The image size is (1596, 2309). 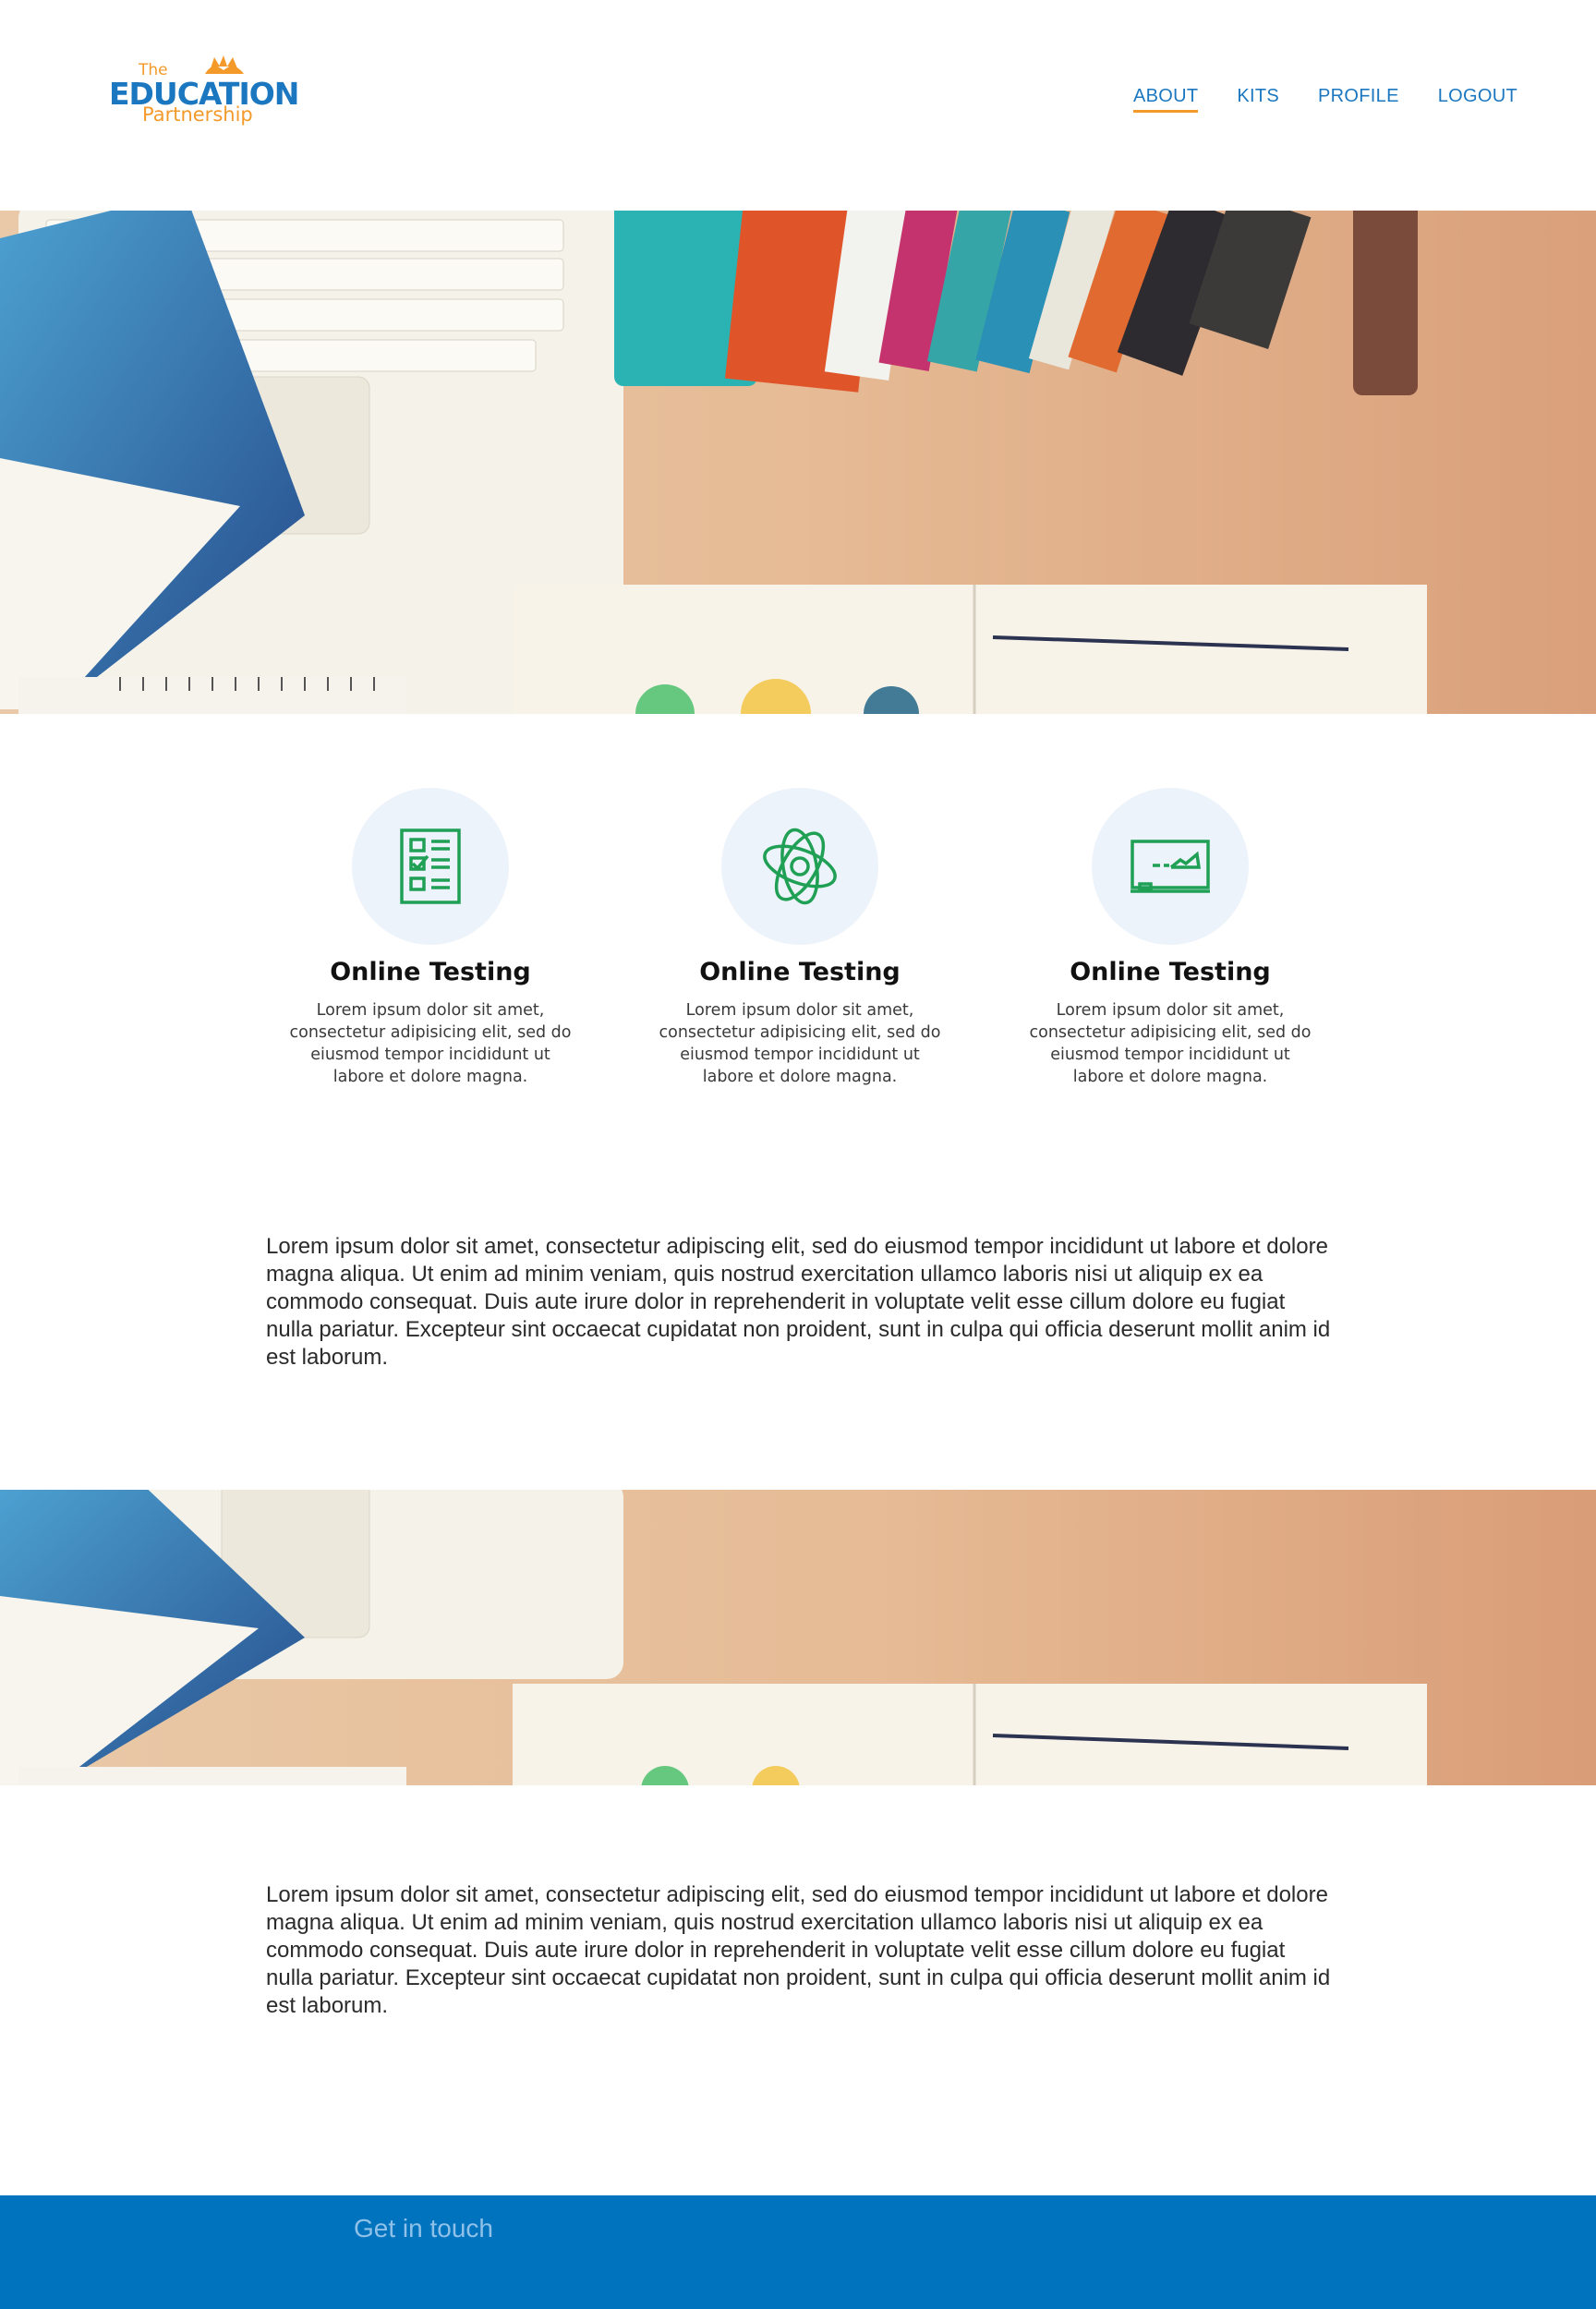 I want to click on whiteboard-icon, so click(x=1170, y=866).